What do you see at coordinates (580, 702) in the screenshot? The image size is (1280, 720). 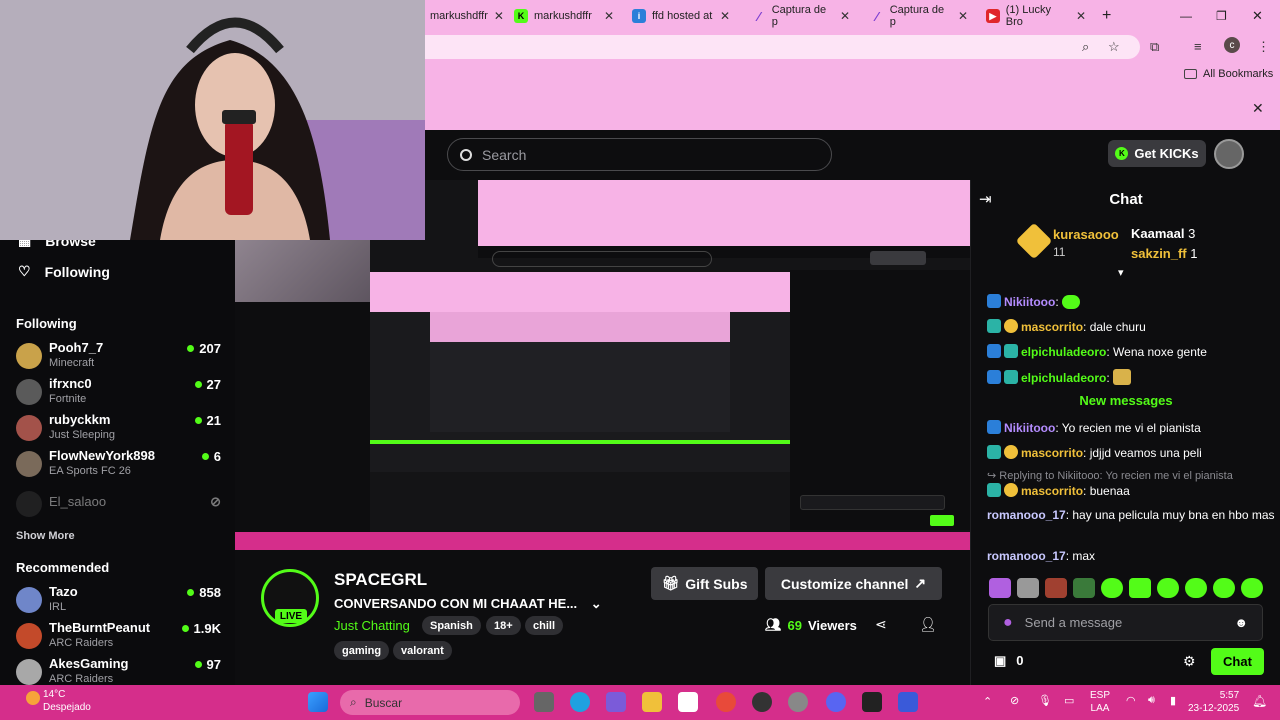 I see `edge-icon` at bounding box center [580, 702].